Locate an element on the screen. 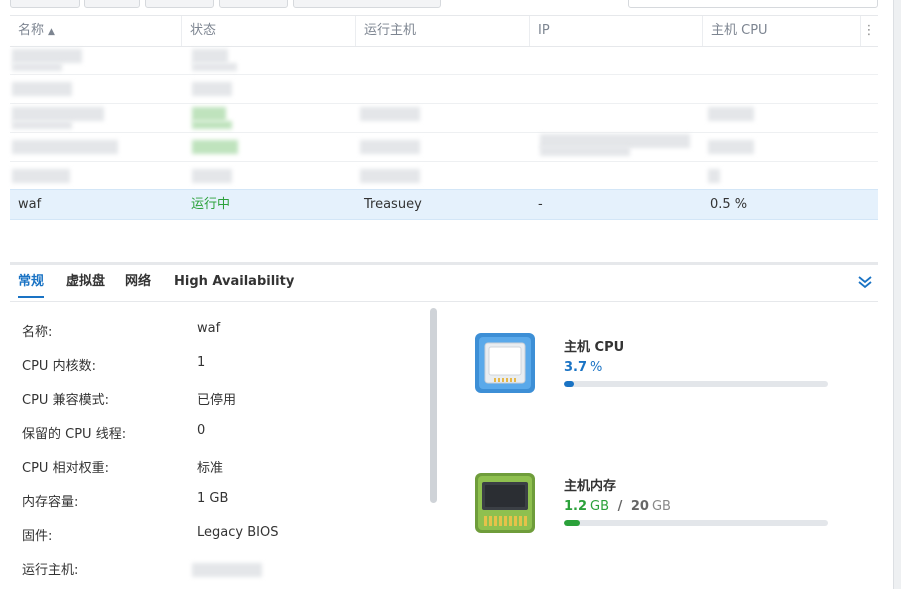 Image resolution: width=901 pixels, height=589 pixels. detail-label: 名称: is located at coordinates (37, 332).